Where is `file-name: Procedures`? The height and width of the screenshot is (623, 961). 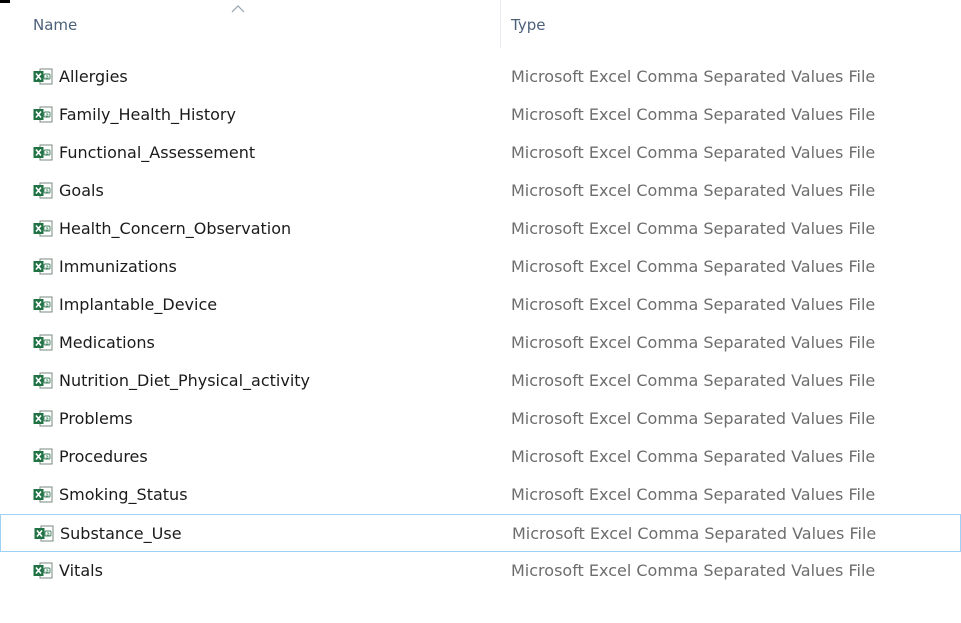 file-name: Procedures is located at coordinates (103, 456).